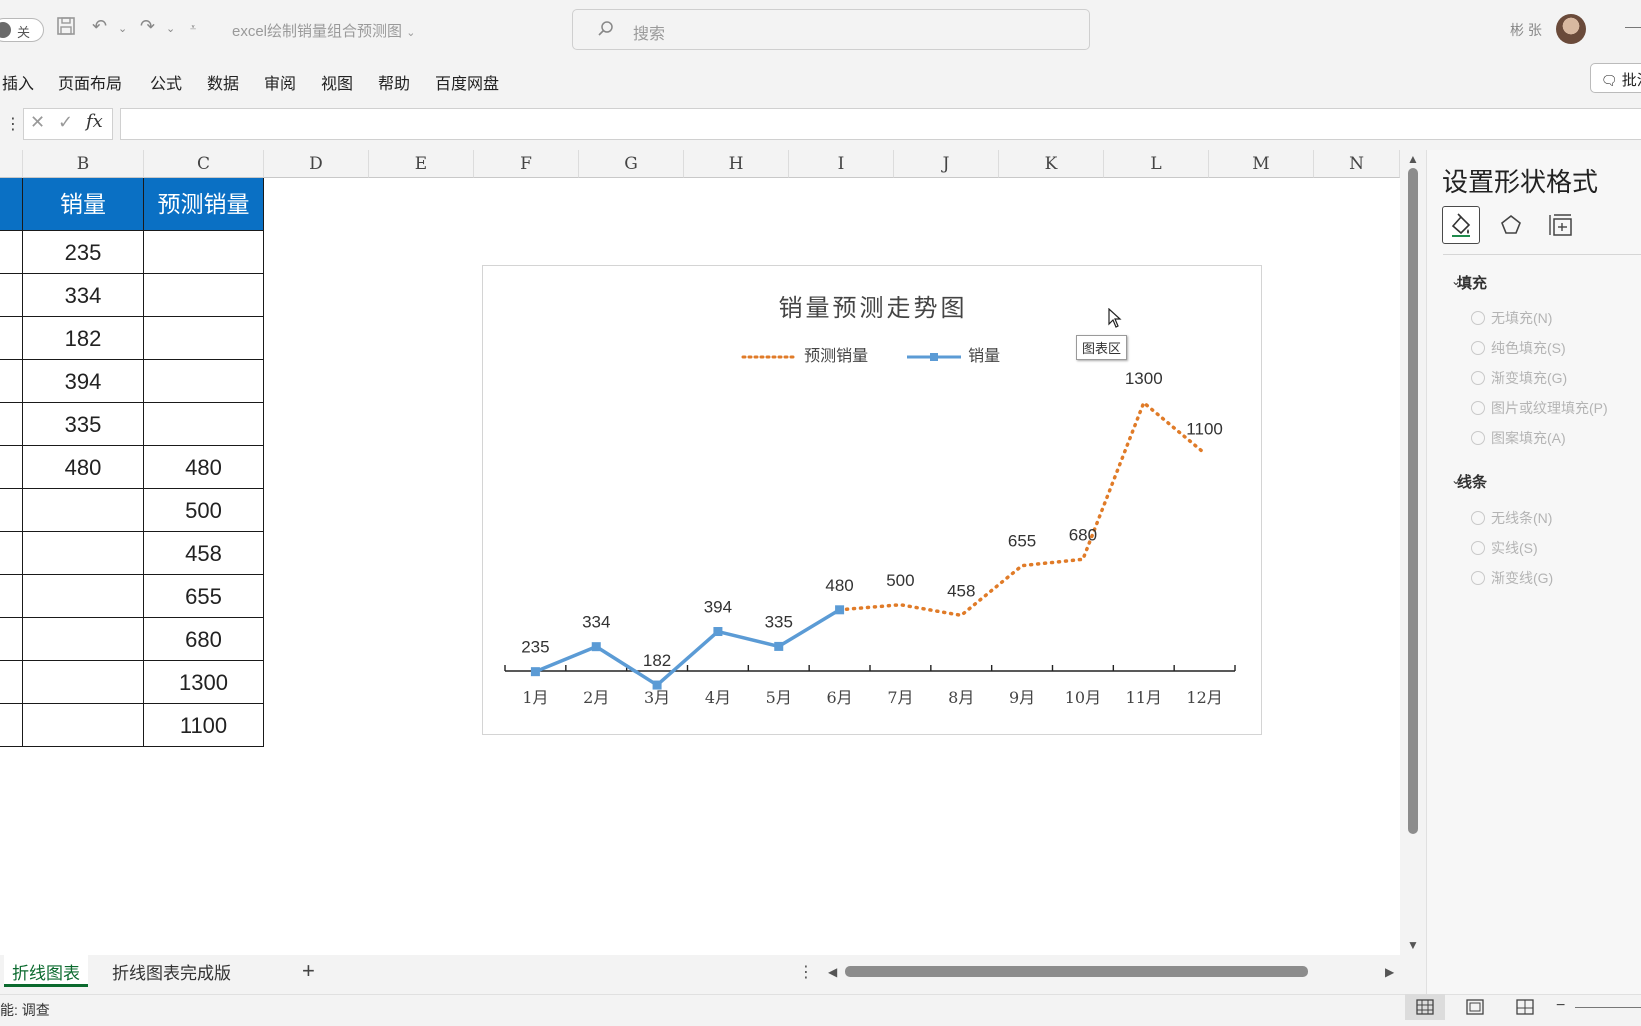 Image resolution: width=1641 pixels, height=1026 pixels. Describe the element at coordinates (900, 697) in the screenshot. I see `x-tick-label: 7月` at that location.